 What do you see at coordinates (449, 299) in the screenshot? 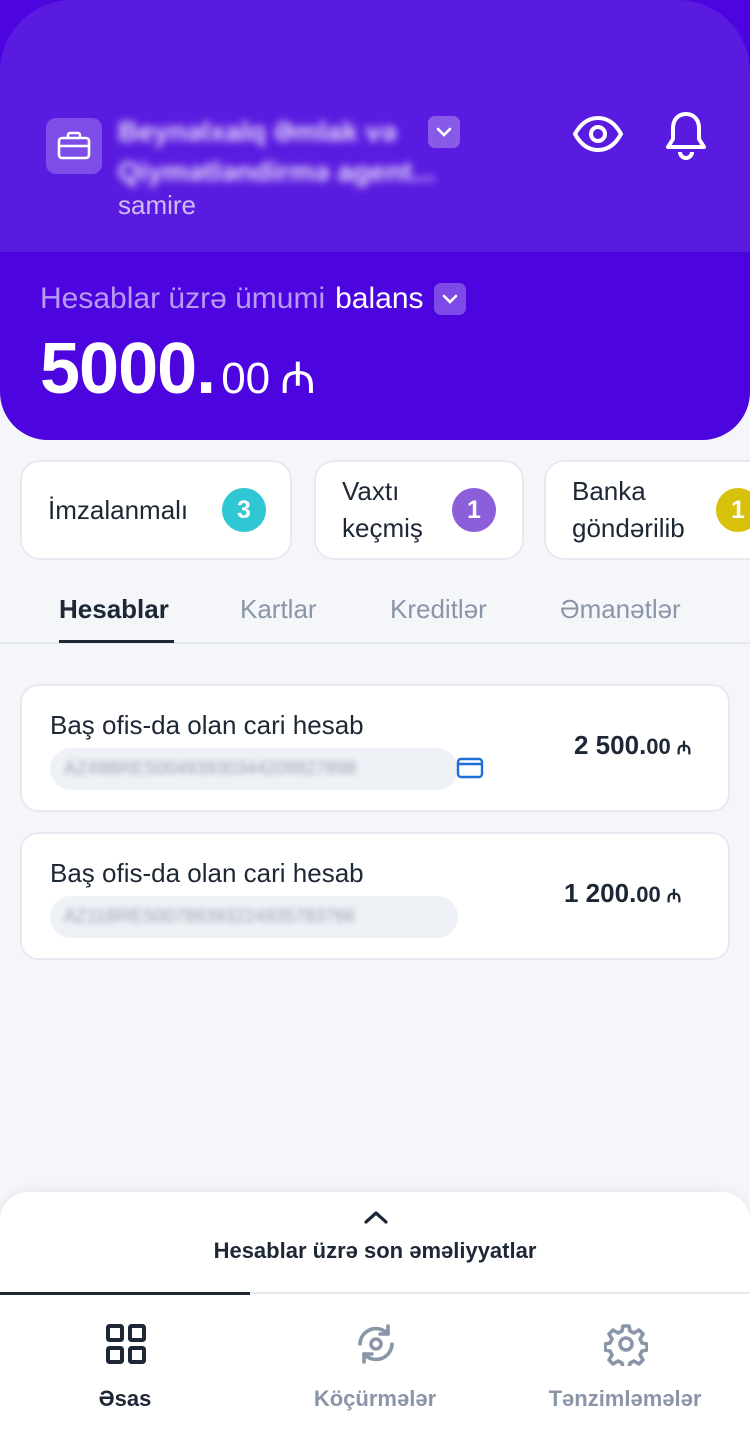
I see `balance-chevron-down-icon` at bounding box center [449, 299].